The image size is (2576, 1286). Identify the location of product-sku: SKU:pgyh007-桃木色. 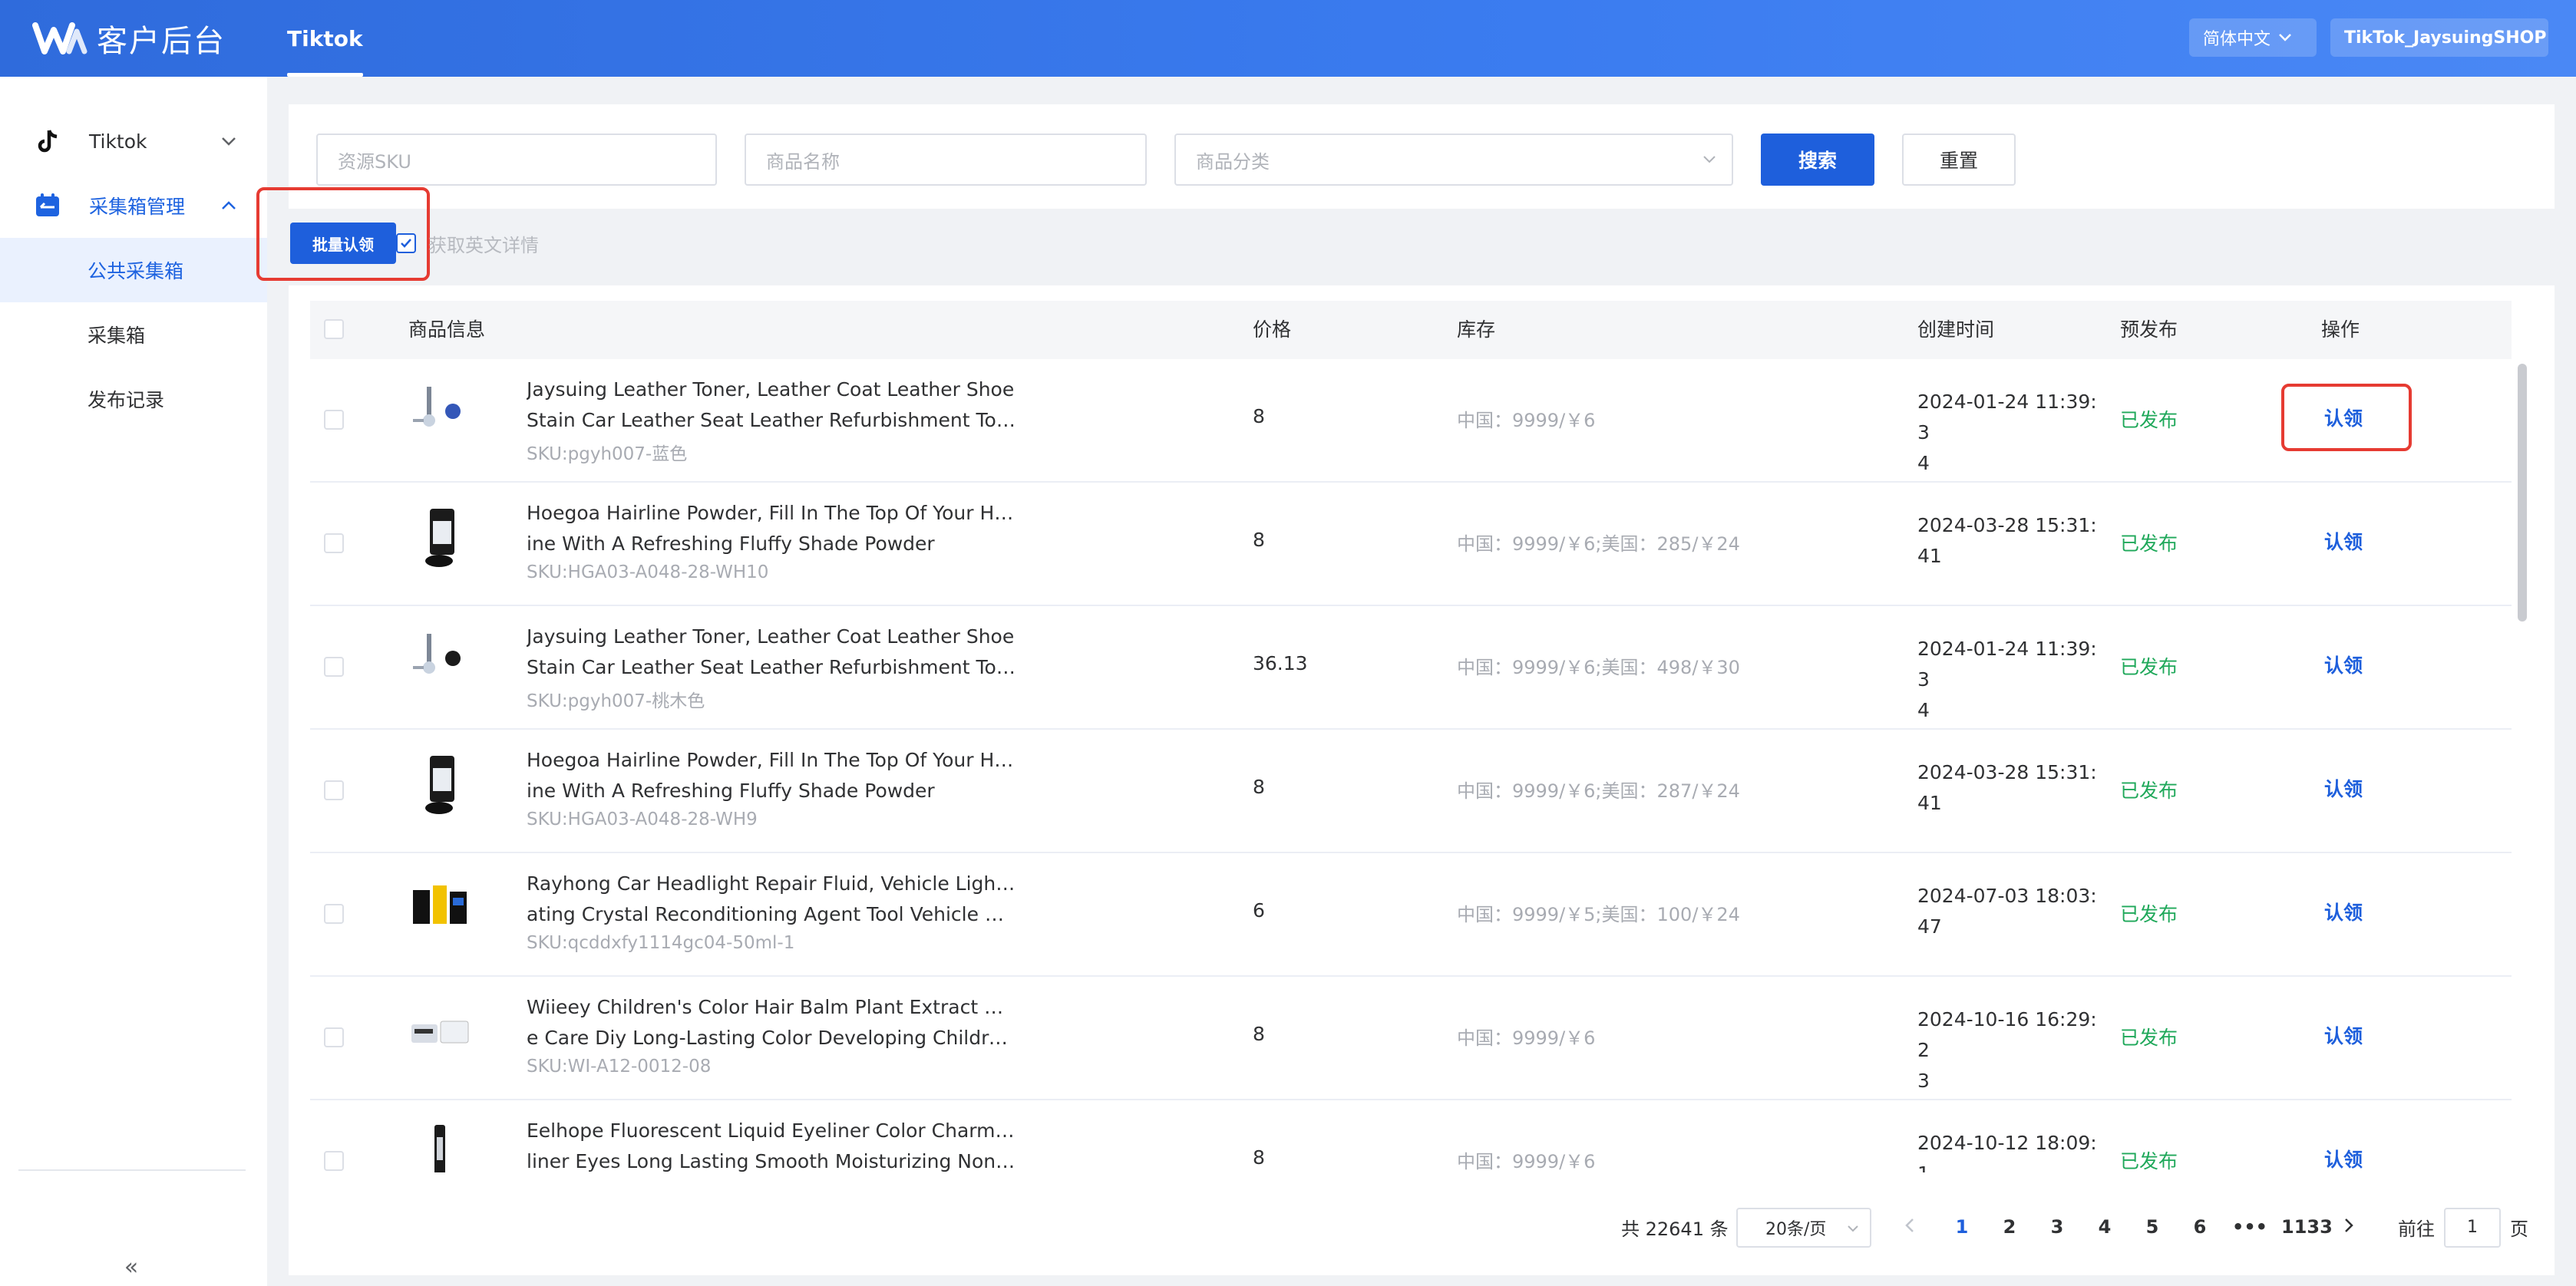
(616, 701).